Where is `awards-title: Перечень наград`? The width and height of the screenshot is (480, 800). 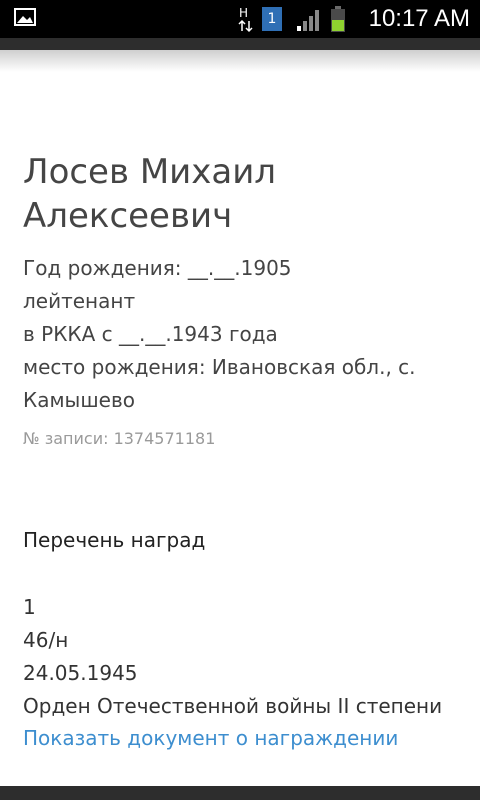
awards-title: Перечень наград is located at coordinates (114, 540).